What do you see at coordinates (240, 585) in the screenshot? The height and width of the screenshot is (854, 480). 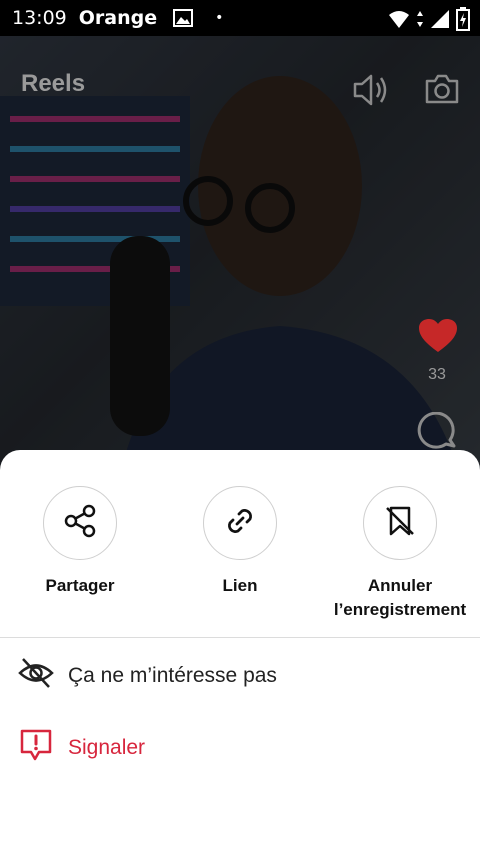 I see `link-label: Lien` at bounding box center [240, 585].